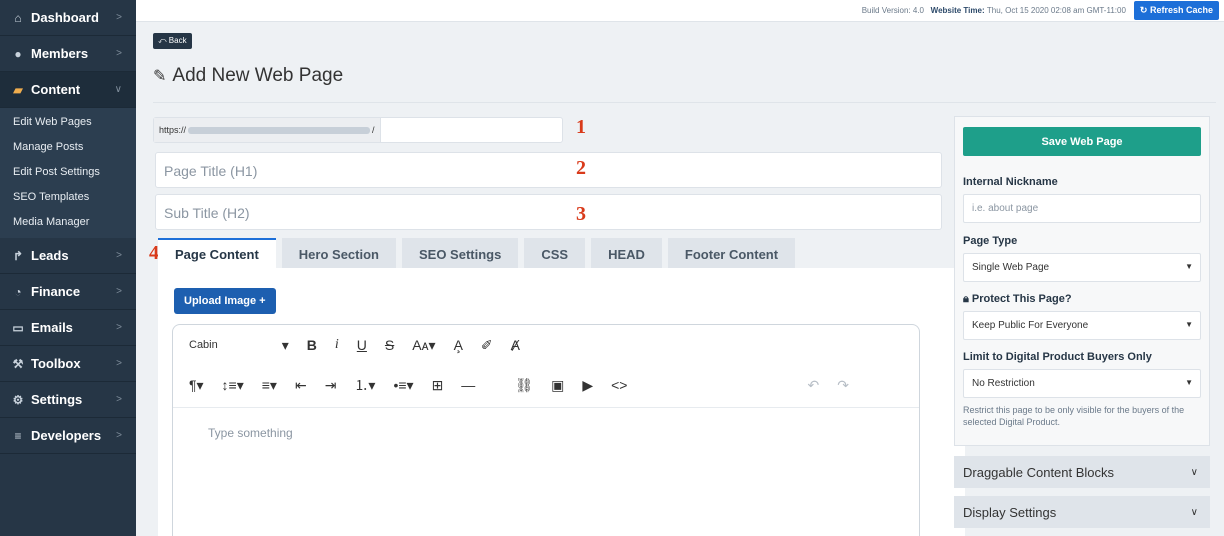 This screenshot has height=536, width=1224. Describe the element at coordinates (555, 253) in the screenshot. I see `tab-css: CSS` at that location.